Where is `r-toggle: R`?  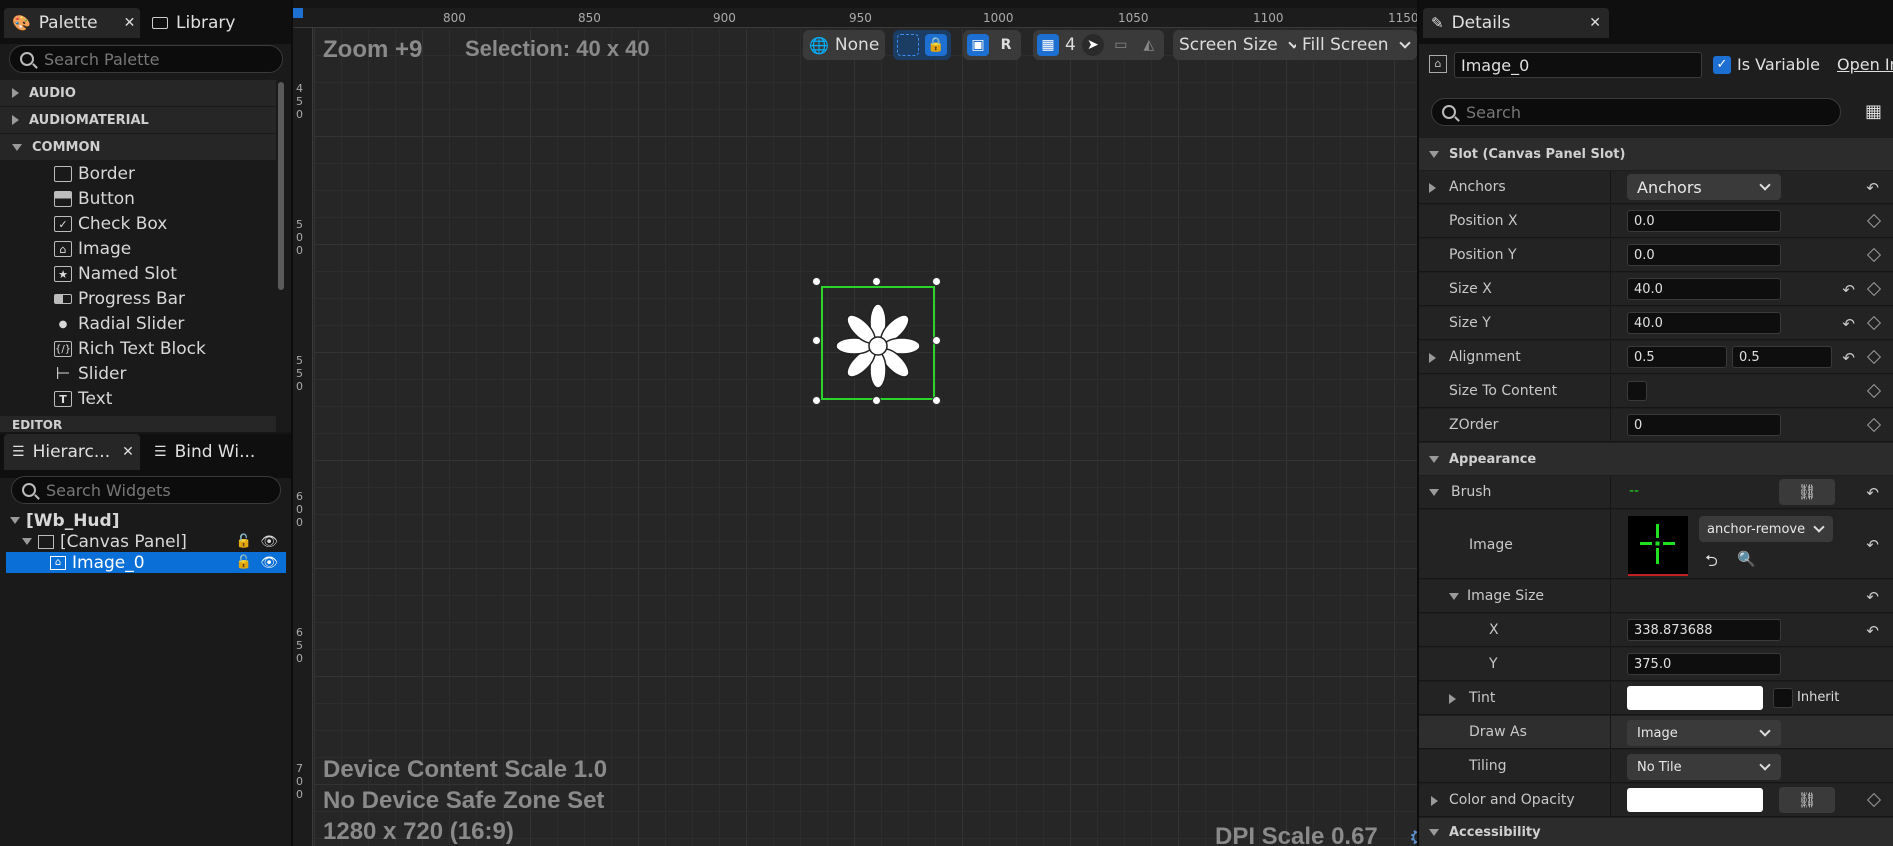 r-toggle: R is located at coordinates (1006, 45).